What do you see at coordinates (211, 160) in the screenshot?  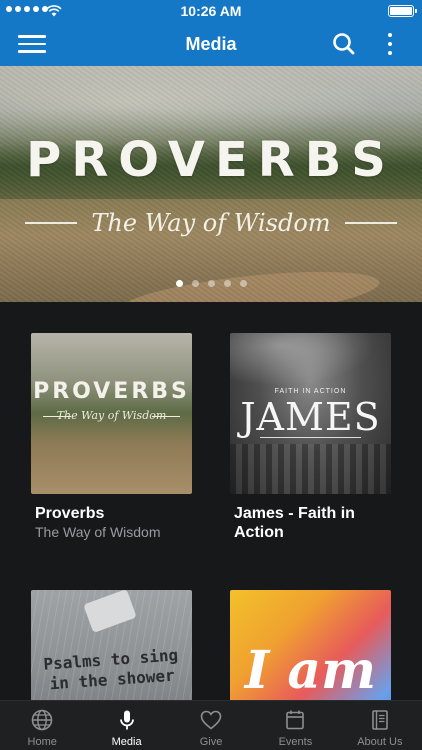 I see `hero-title: PROVERBS` at bounding box center [211, 160].